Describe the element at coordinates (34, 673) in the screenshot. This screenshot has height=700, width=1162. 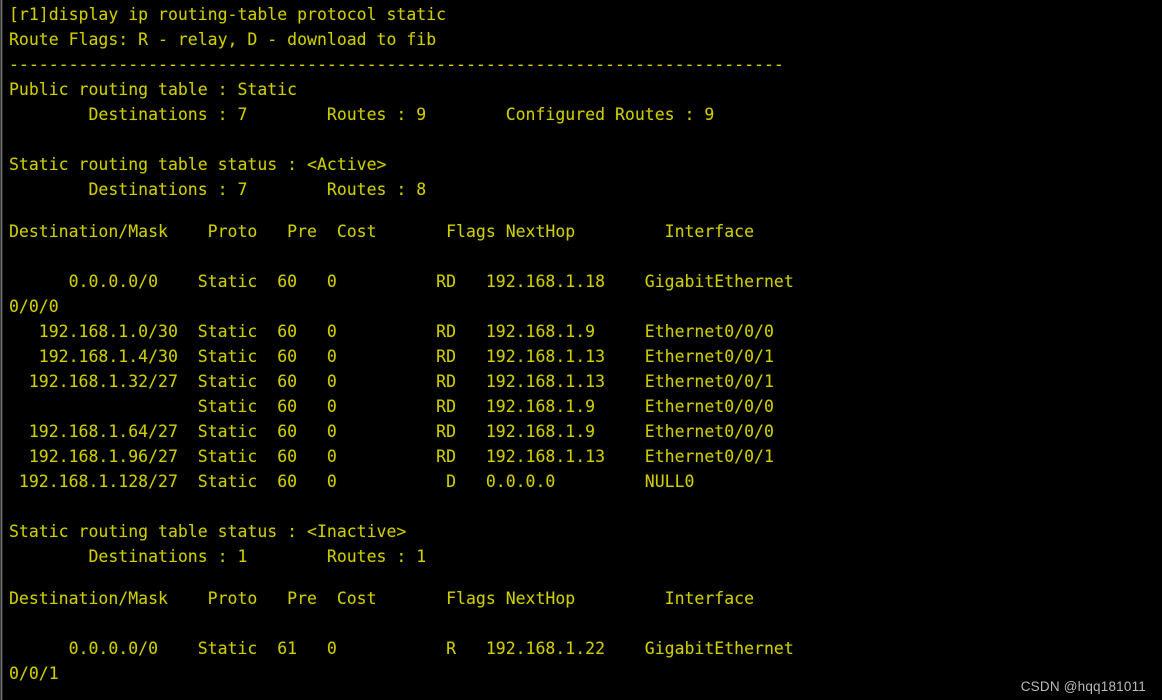
I see `table-row-continuation: 0/0/1` at that location.